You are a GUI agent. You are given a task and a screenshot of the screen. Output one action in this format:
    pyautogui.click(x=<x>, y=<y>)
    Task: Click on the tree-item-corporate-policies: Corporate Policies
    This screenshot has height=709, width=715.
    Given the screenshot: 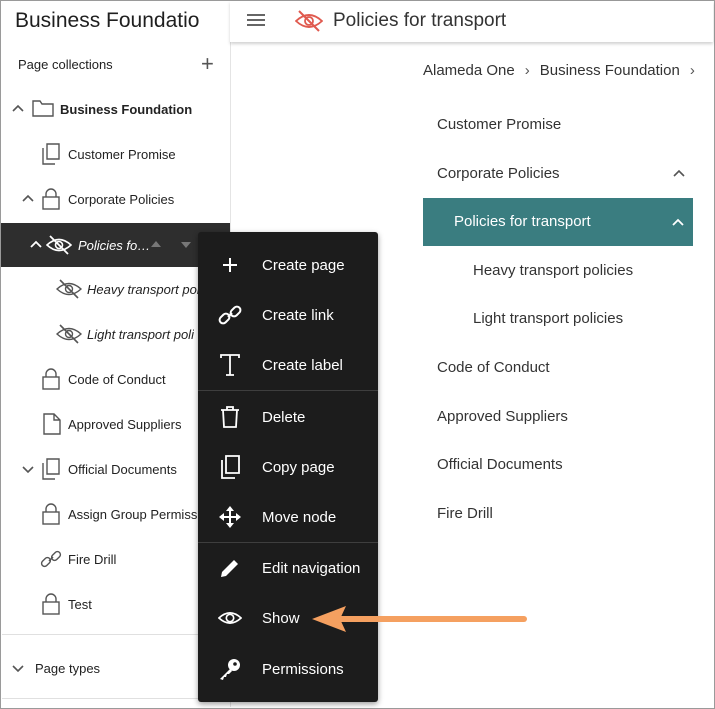 What is the action you would take?
    pyautogui.click(x=115, y=199)
    